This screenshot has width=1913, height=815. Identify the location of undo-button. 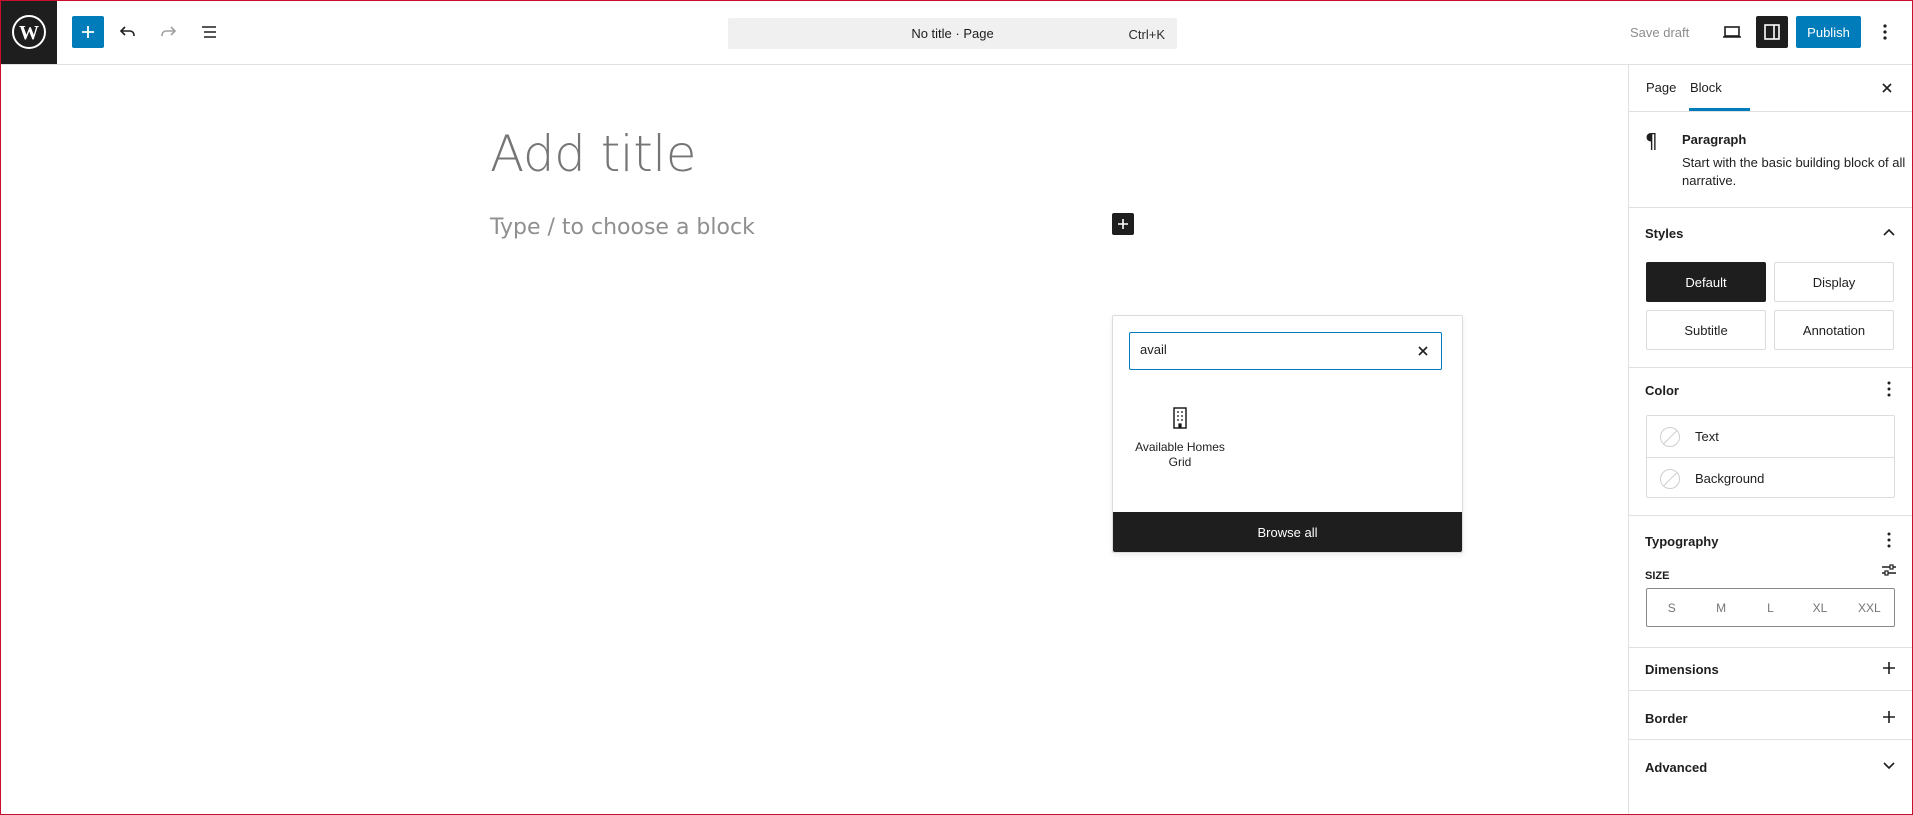
(128, 32).